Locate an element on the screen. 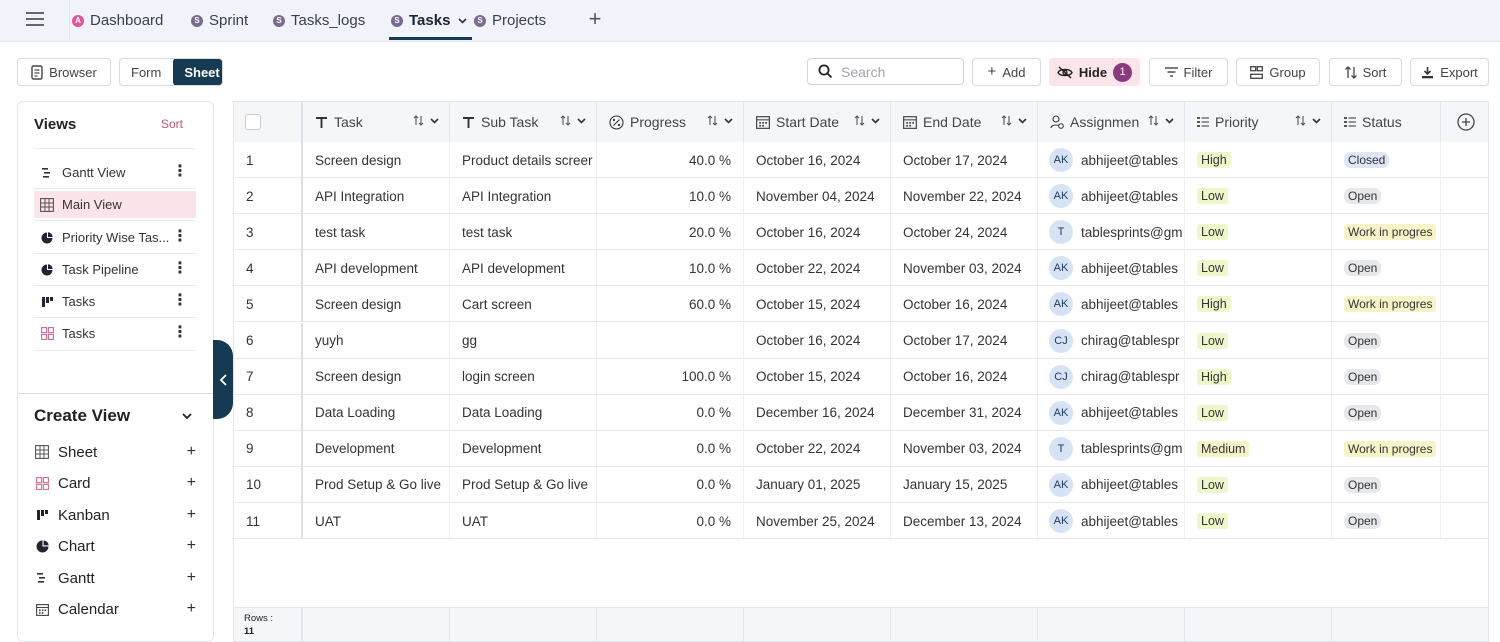 The image size is (1500, 642). column-header-priority: Priority is located at coordinates (1258, 122).